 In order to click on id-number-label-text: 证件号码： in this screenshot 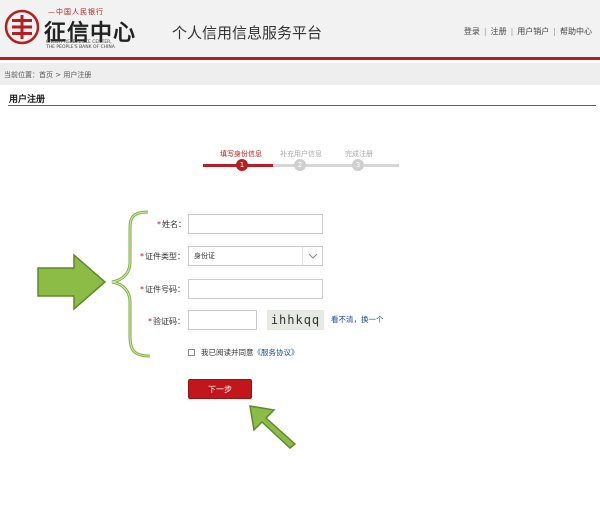, I will do `click(165, 289)`.